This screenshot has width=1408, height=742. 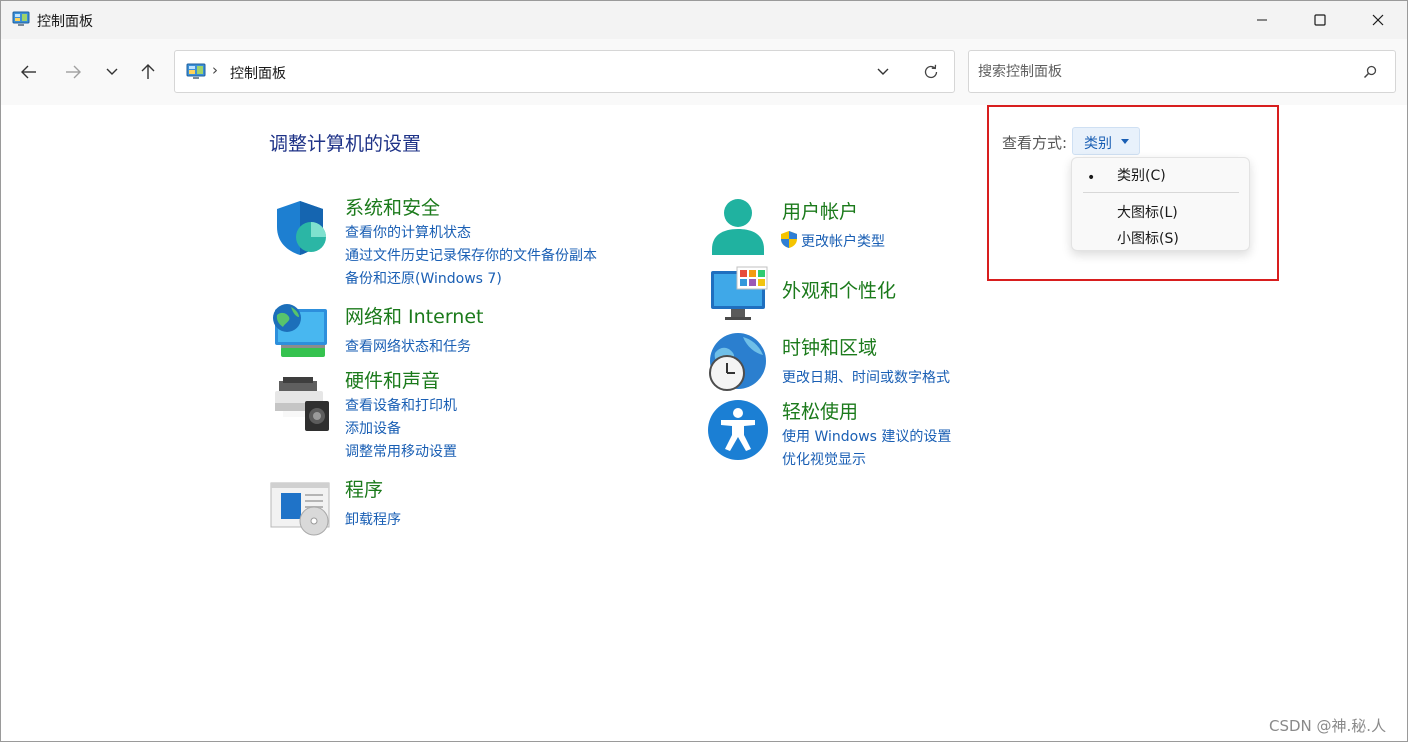 I want to click on arrow-left-icon, so click(x=28, y=72).